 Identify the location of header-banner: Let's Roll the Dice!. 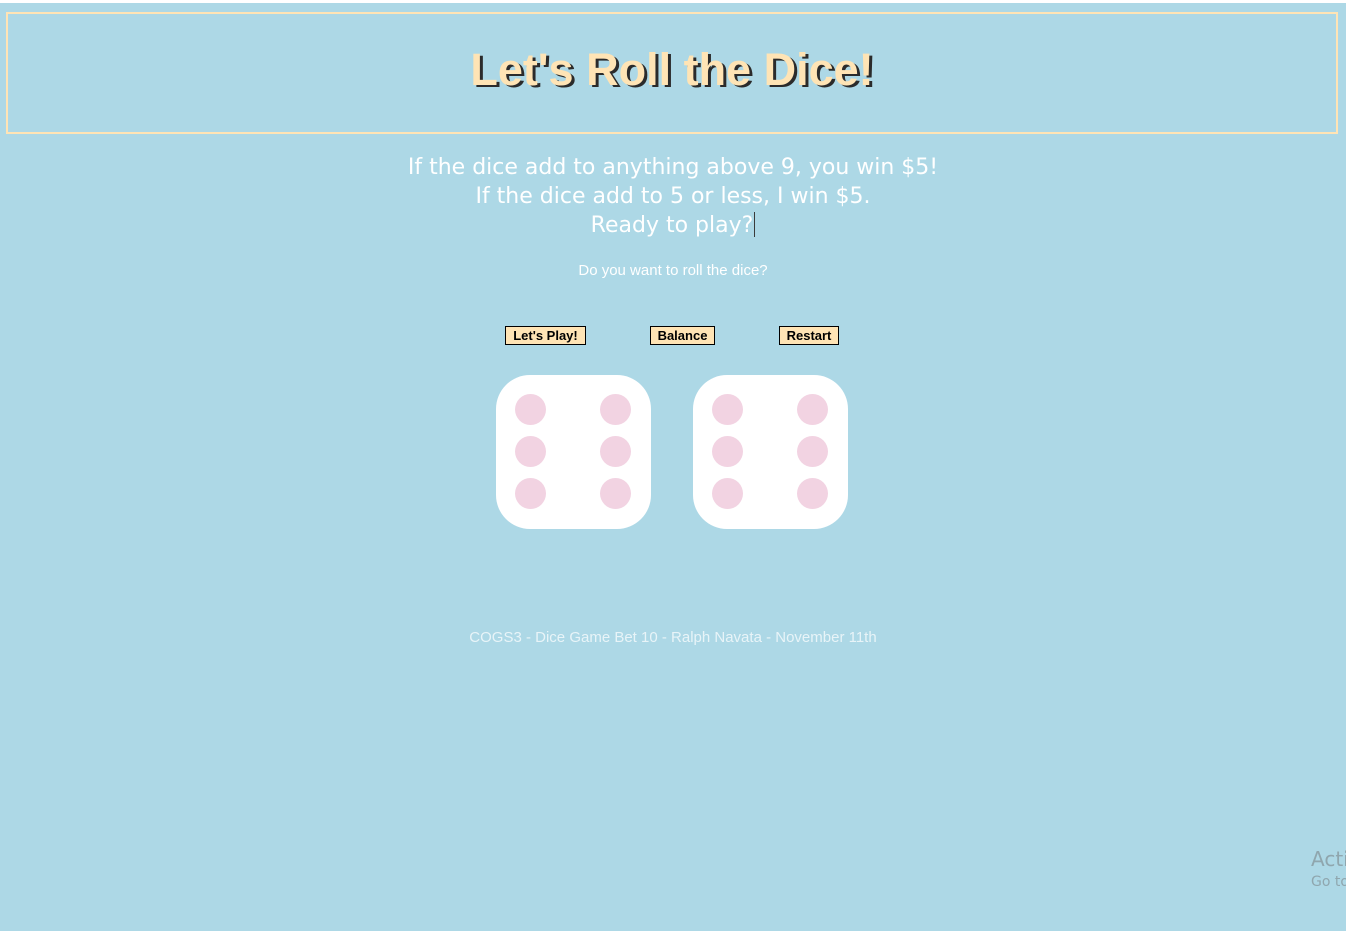
(672, 73).